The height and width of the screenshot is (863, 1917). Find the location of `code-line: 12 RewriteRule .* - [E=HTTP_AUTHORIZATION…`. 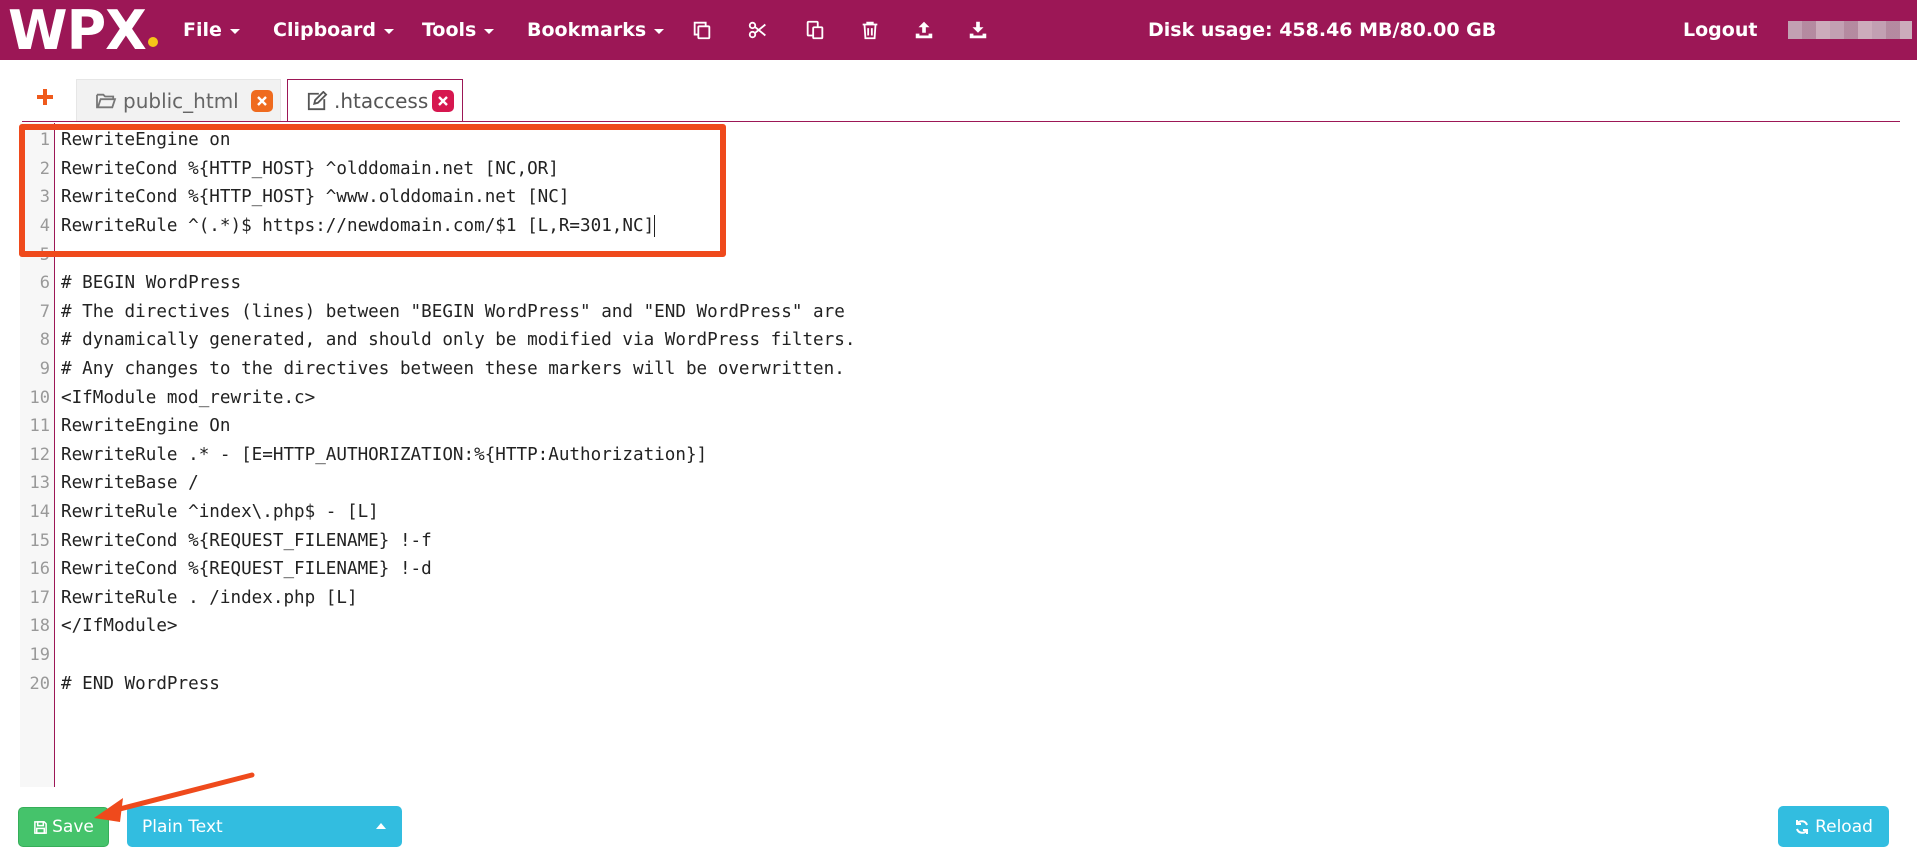

code-line: 12 RewriteRule .* - [E=HTTP_AUTHORIZATION… is located at coordinates (960, 455).